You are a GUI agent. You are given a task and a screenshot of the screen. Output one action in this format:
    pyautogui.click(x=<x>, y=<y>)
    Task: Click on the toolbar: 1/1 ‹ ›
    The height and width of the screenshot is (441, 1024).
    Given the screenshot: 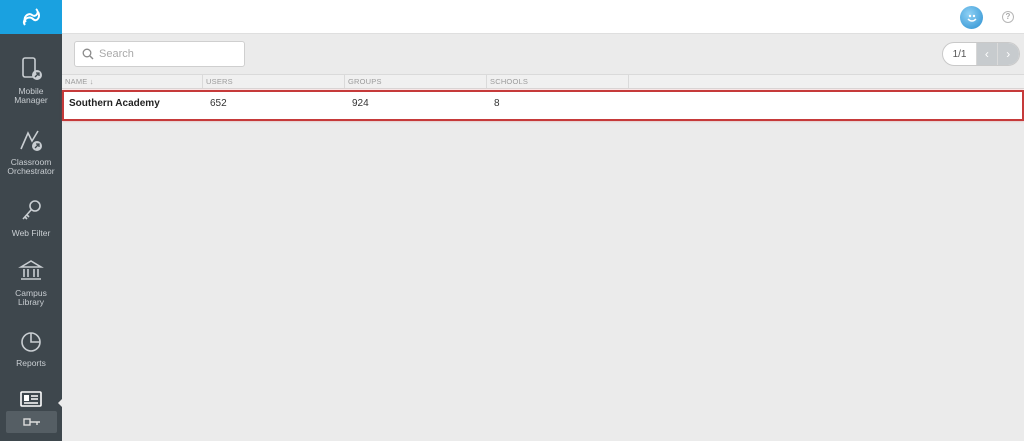 What is the action you would take?
    pyautogui.click(x=543, y=54)
    